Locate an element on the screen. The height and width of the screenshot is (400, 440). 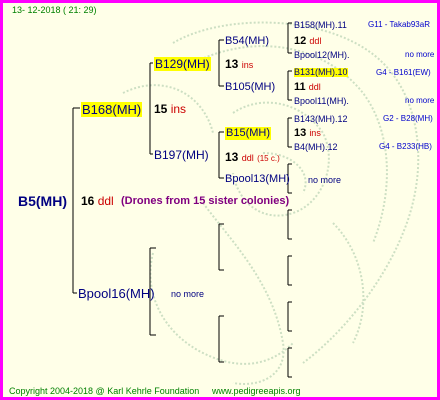
timestamp: 13- 12-2018 ( 21: 29) is located at coordinates (54, 10).